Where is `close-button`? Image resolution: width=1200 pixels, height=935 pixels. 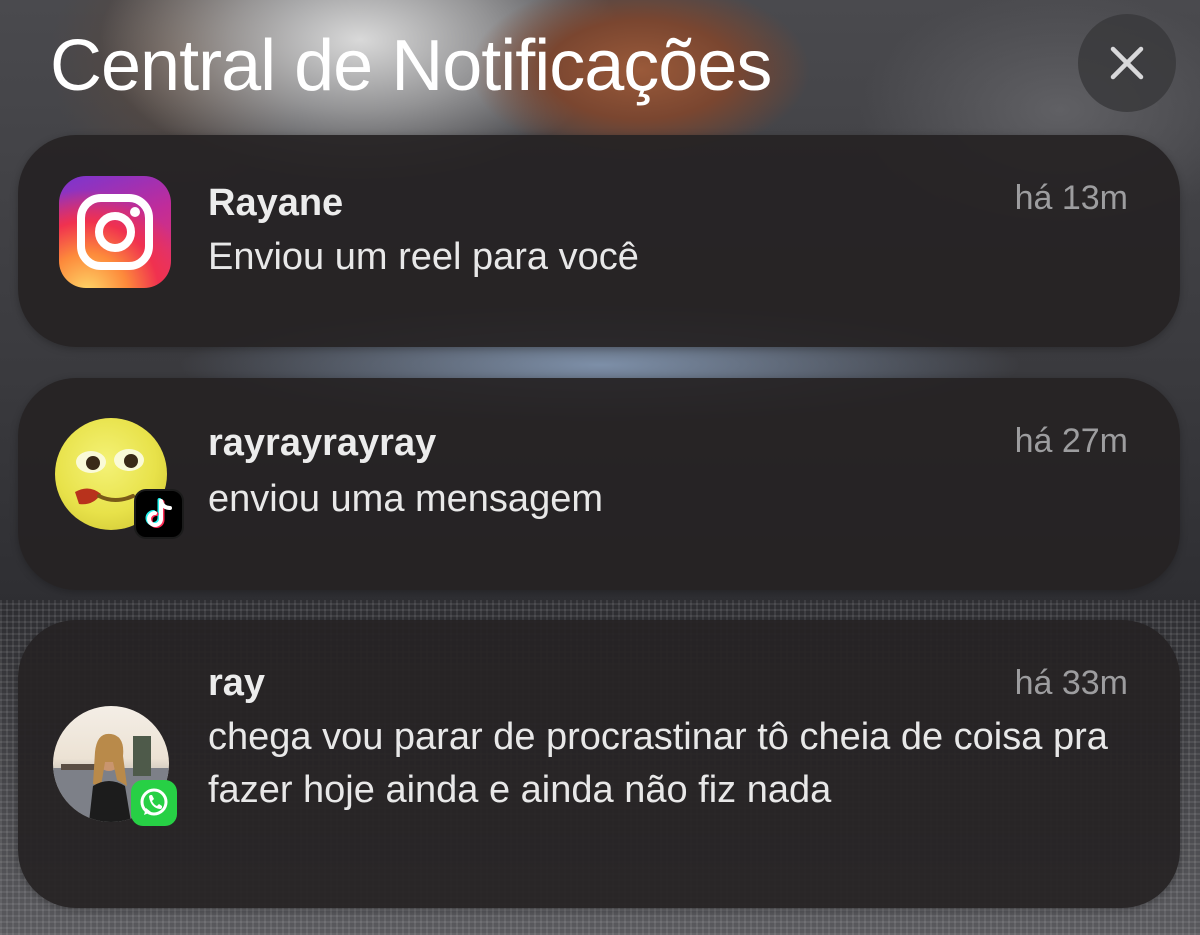 close-button is located at coordinates (1127, 63).